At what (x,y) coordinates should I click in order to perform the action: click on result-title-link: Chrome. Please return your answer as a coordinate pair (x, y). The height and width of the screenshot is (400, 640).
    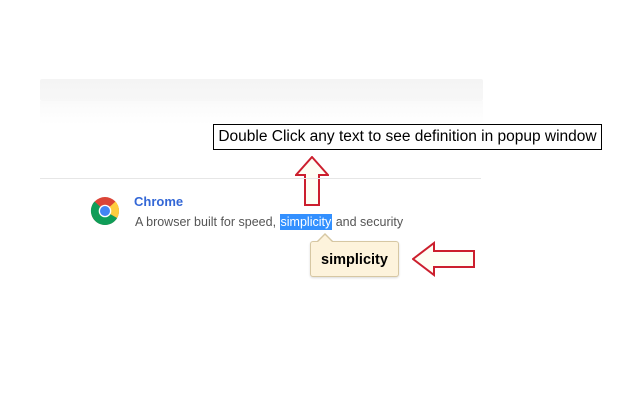
    Looking at the image, I should click on (158, 202).